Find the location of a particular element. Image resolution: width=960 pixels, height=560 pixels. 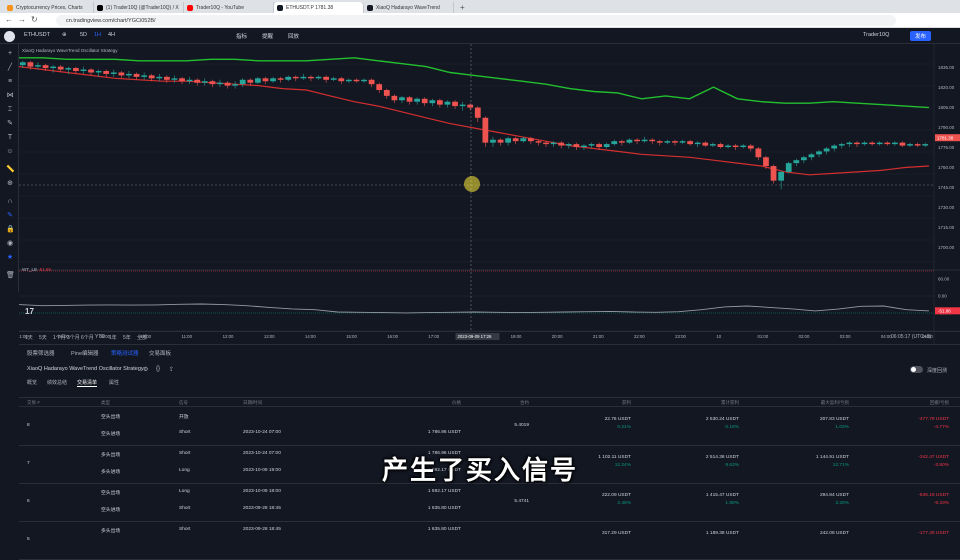

pattern-icon: ⋈ is located at coordinates (10, 96).